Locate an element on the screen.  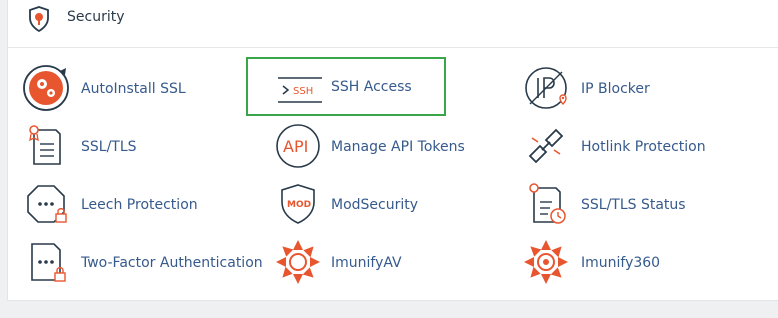
two-factor-icon is located at coordinates (48, 262).